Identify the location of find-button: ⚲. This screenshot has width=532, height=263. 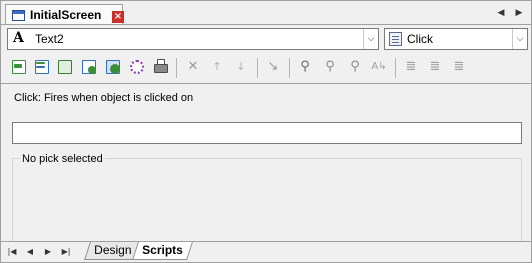
(305, 67).